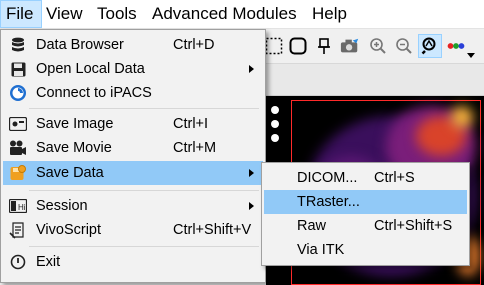 Image resolution: width=484 pixels, height=285 pixels. What do you see at coordinates (62, 206) in the screenshot?
I see `menu-item-label: Session` at bounding box center [62, 206].